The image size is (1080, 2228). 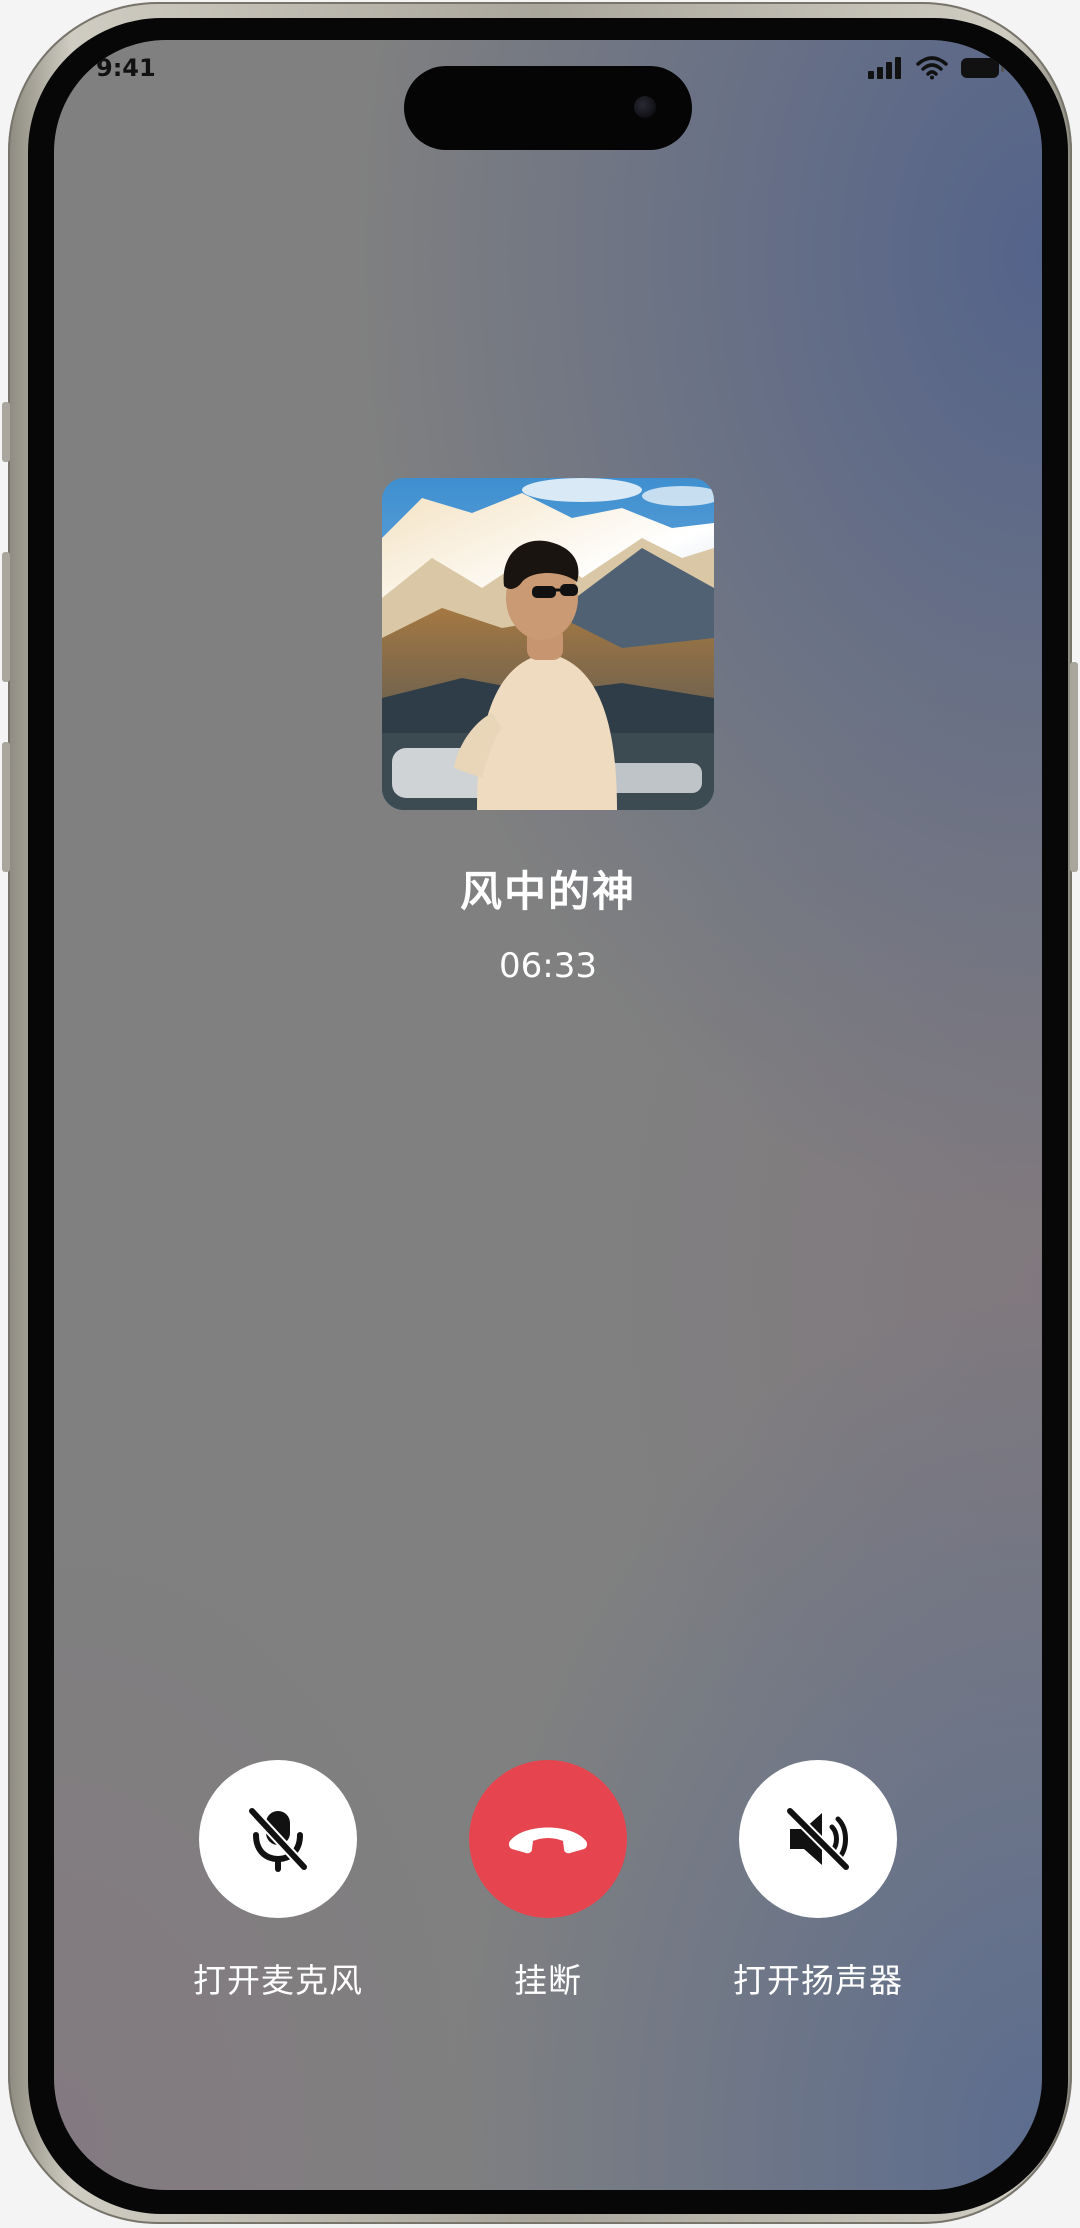 I want to click on hangup-control: 挂断, so click(x=548, y=1881).